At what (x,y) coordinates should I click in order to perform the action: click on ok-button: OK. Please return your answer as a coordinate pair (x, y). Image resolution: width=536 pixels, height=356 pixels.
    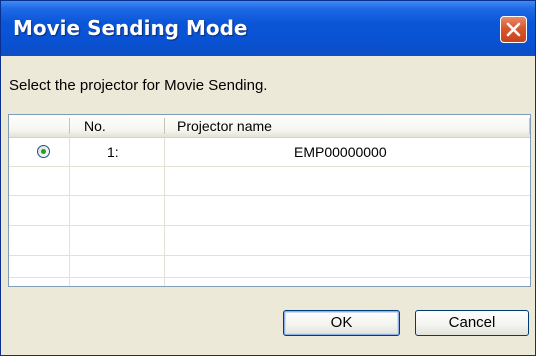
    Looking at the image, I should click on (341, 323).